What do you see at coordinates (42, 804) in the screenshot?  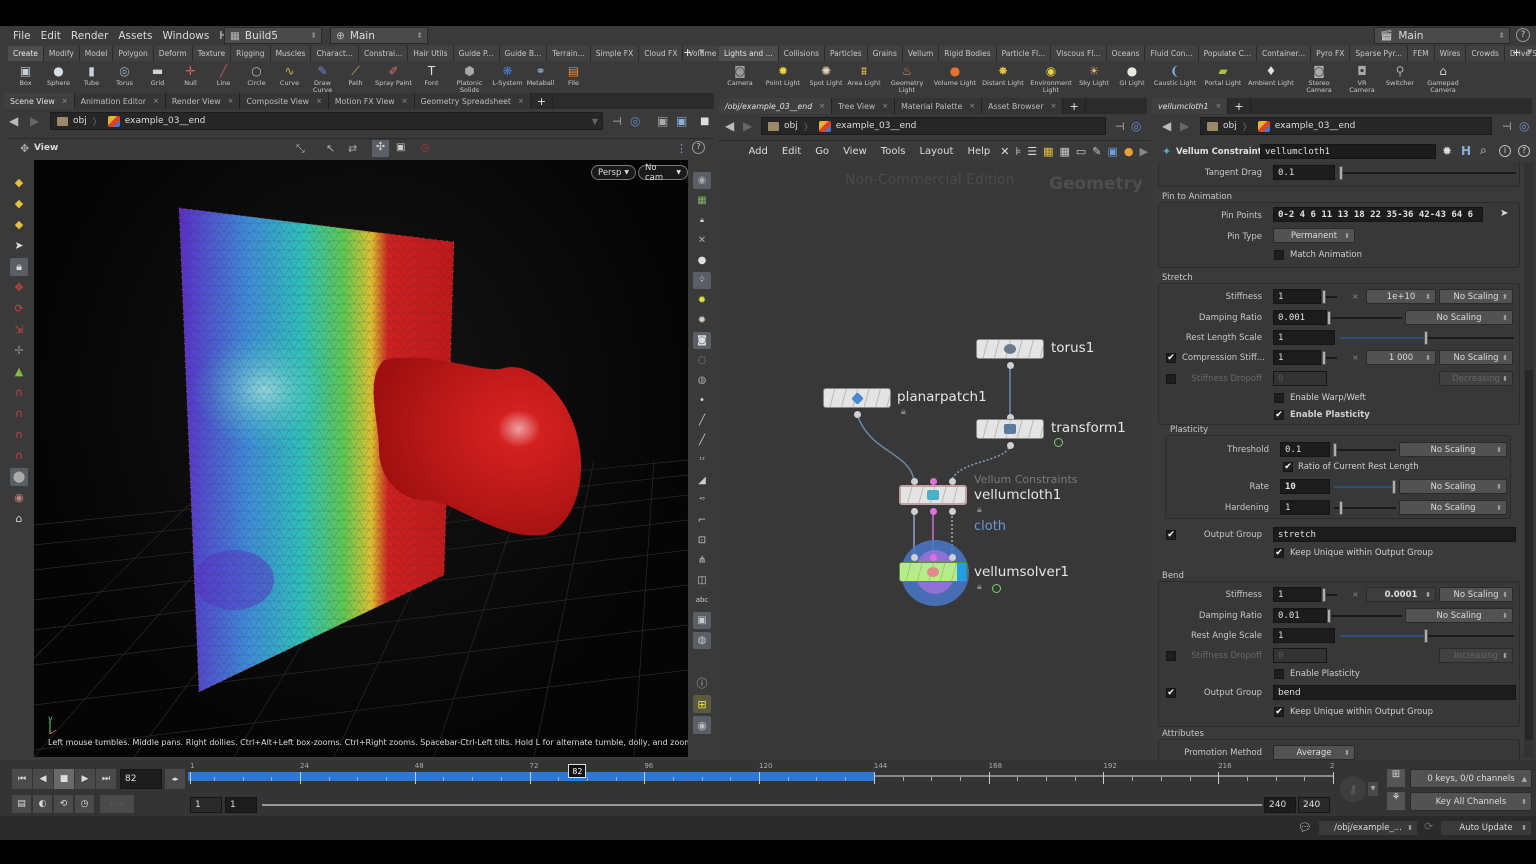 I see `audio-icon: ◐` at bounding box center [42, 804].